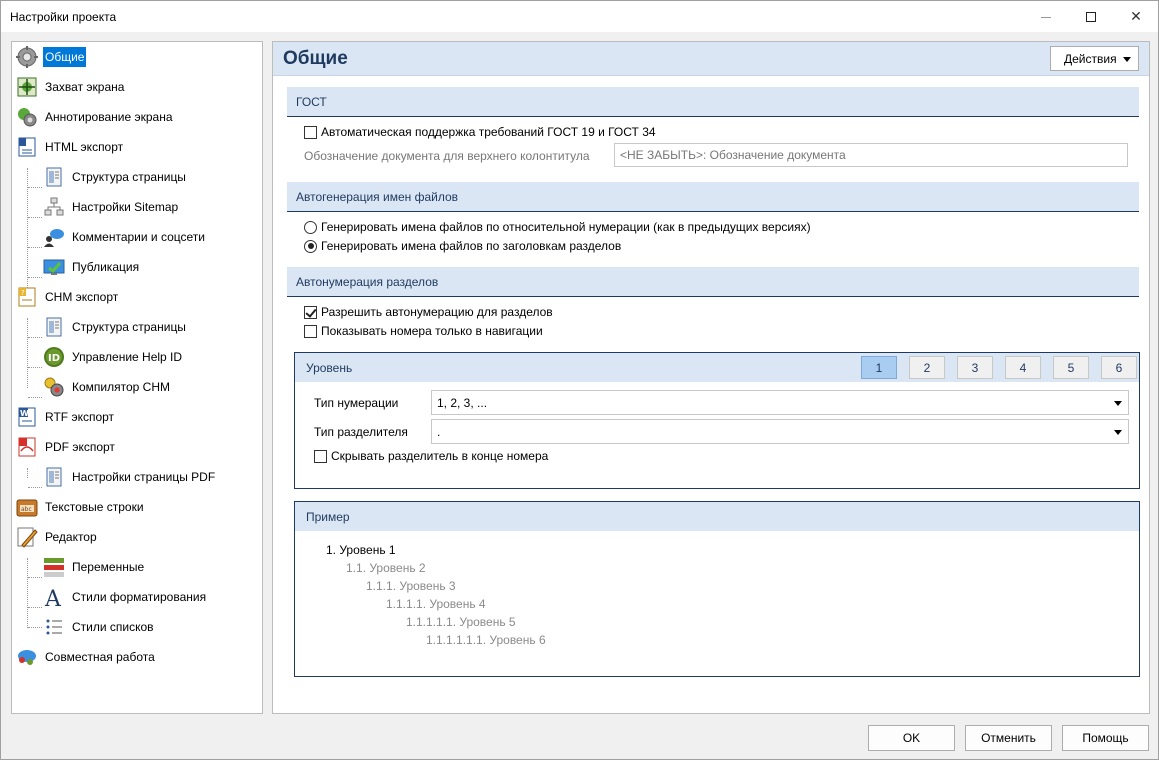 The image size is (1159, 760). I want to click on help-button: Помощь, so click(1105, 738).